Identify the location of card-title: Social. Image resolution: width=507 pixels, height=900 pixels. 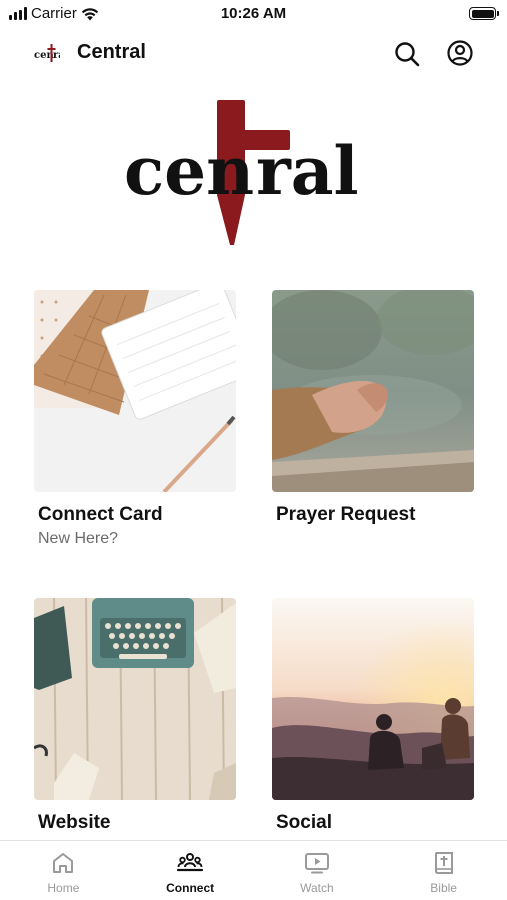
(304, 822).